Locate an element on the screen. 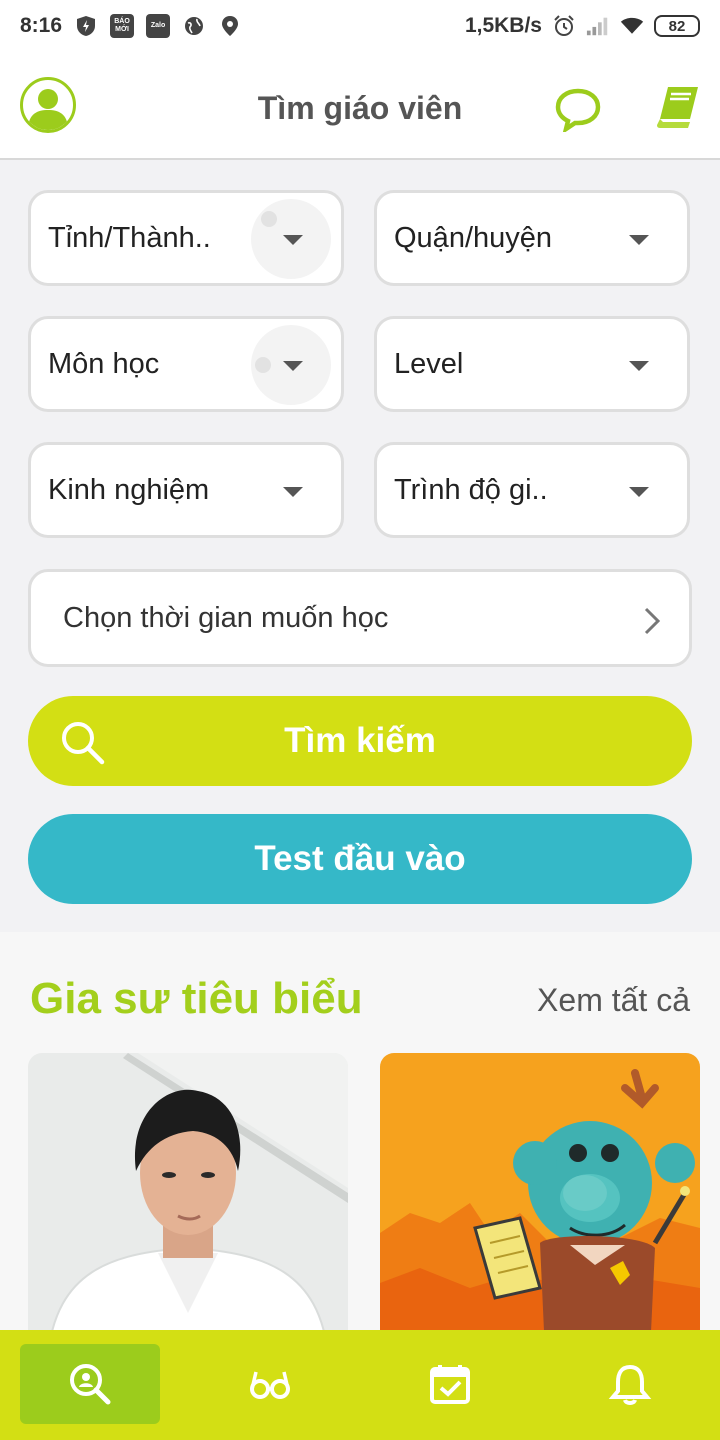  entry-test-button: Test đầu vào is located at coordinates (360, 859).